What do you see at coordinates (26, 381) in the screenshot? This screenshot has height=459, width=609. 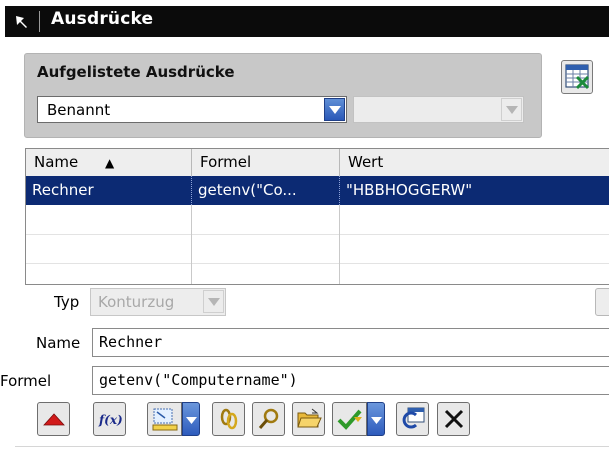 I see `formula-label: Formel` at bounding box center [26, 381].